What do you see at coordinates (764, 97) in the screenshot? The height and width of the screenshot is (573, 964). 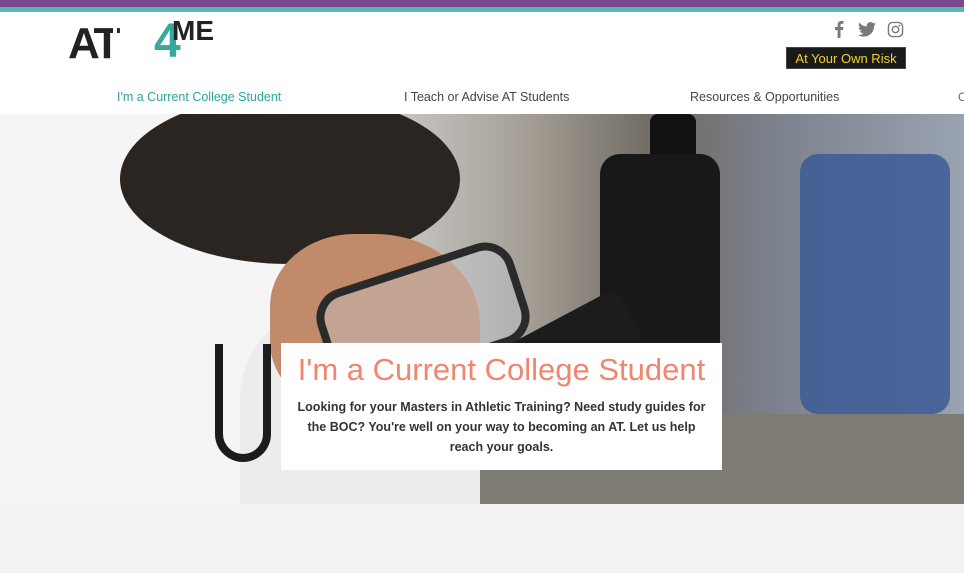 I see `nav-item-resources-opportunities: Resources & Opportunities` at bounding box center [764, 97].